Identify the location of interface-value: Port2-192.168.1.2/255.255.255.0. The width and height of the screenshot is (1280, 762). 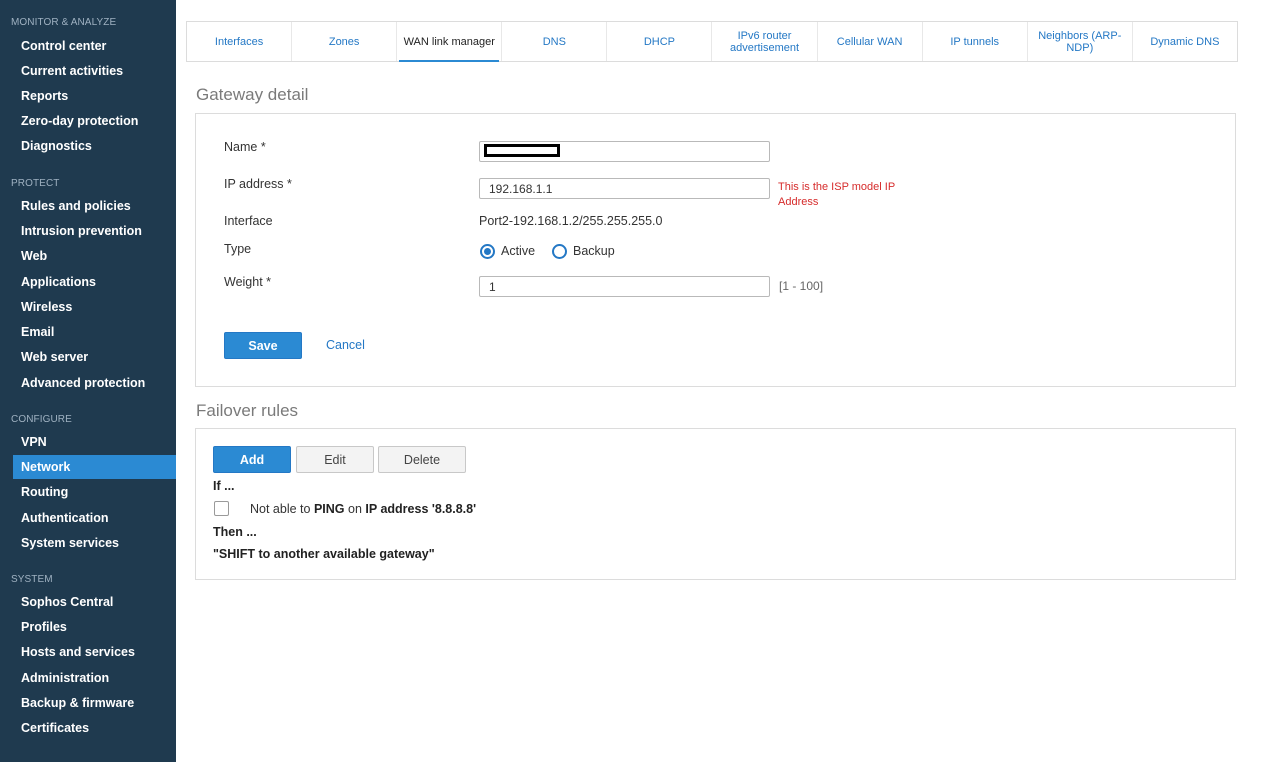
(571, 221).